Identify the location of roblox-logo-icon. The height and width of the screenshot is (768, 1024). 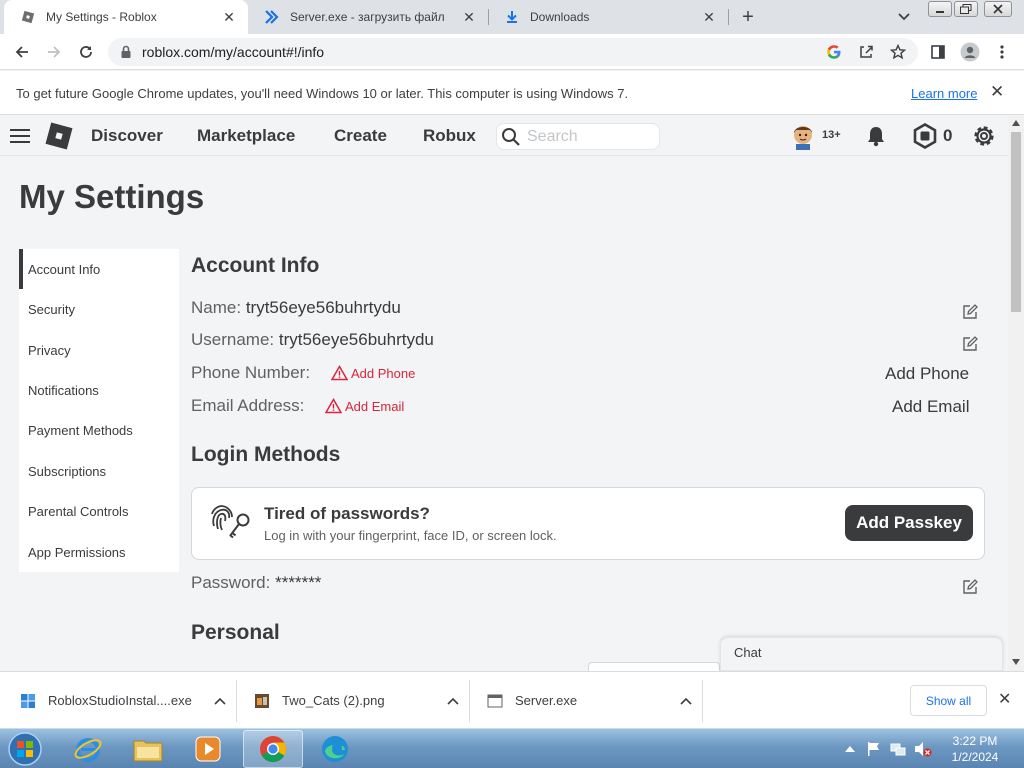
(59, 136).